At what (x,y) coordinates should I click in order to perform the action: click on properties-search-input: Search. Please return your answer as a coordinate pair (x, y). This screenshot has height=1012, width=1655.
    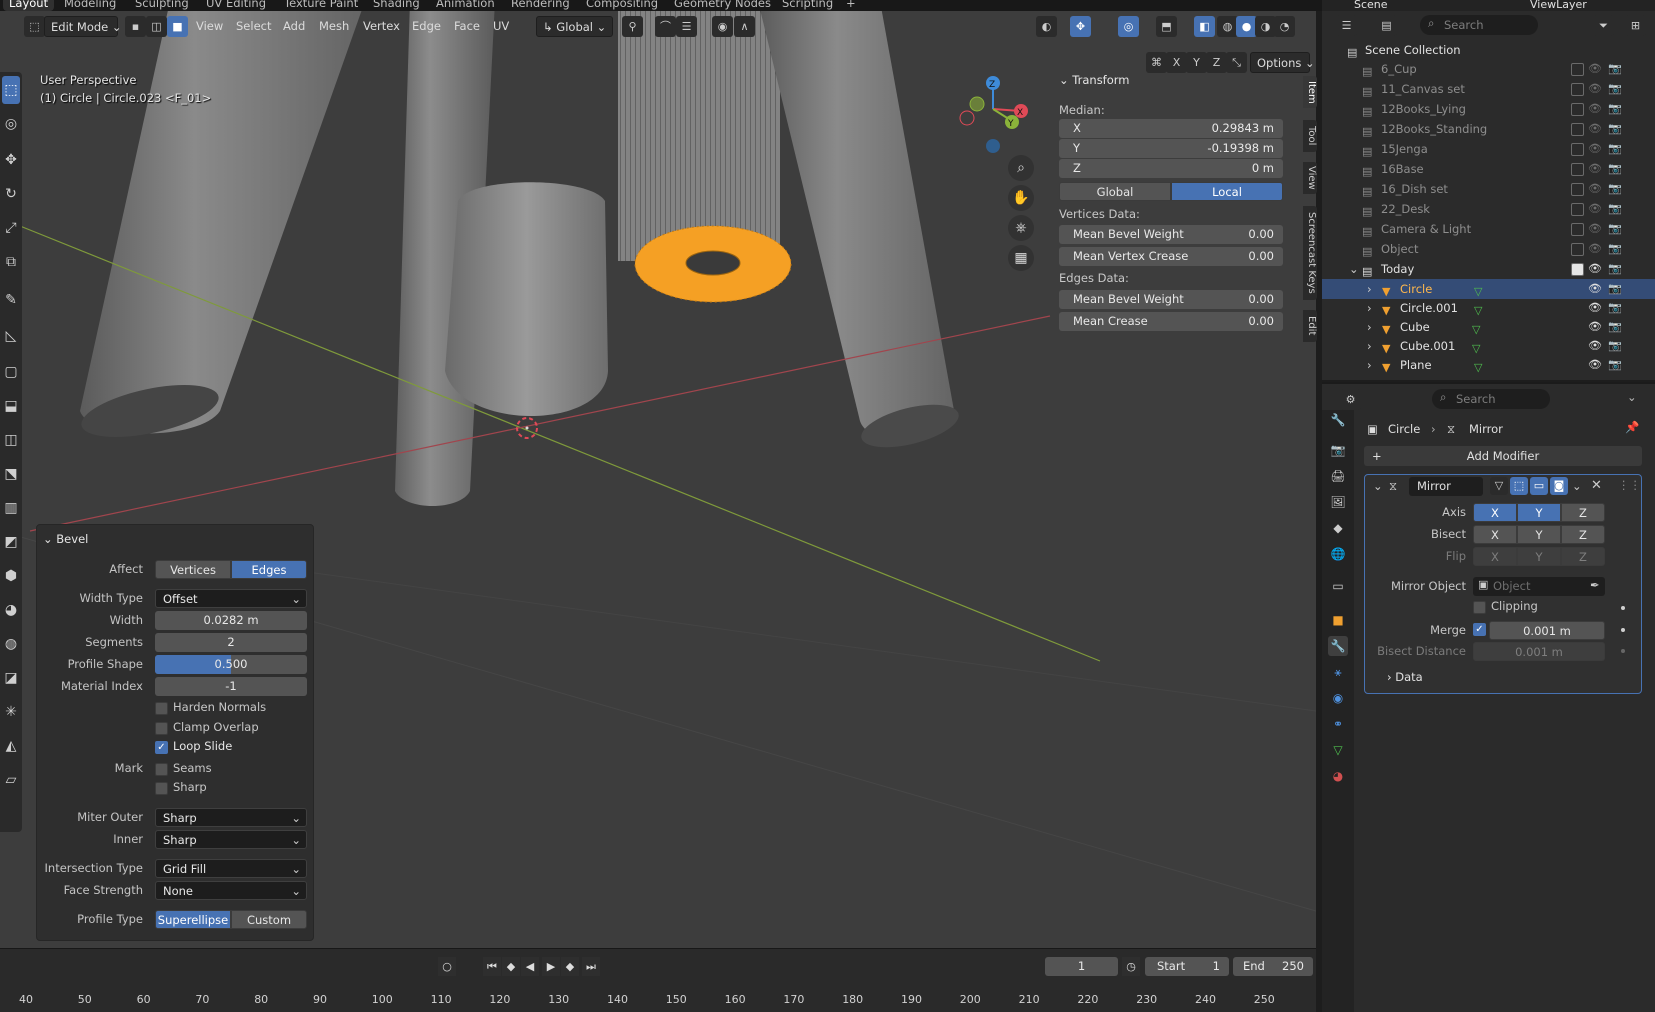
    Looking at the image, I should click on (1491, 399).